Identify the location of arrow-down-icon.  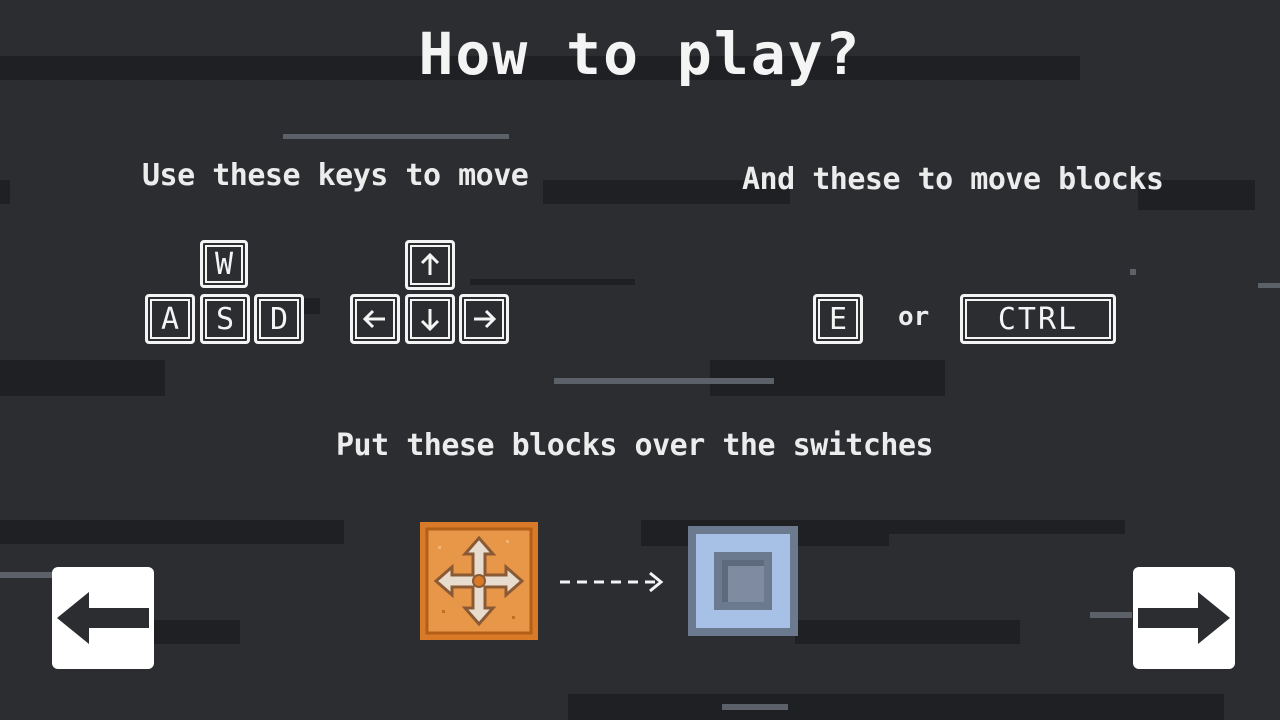
(430, 320).